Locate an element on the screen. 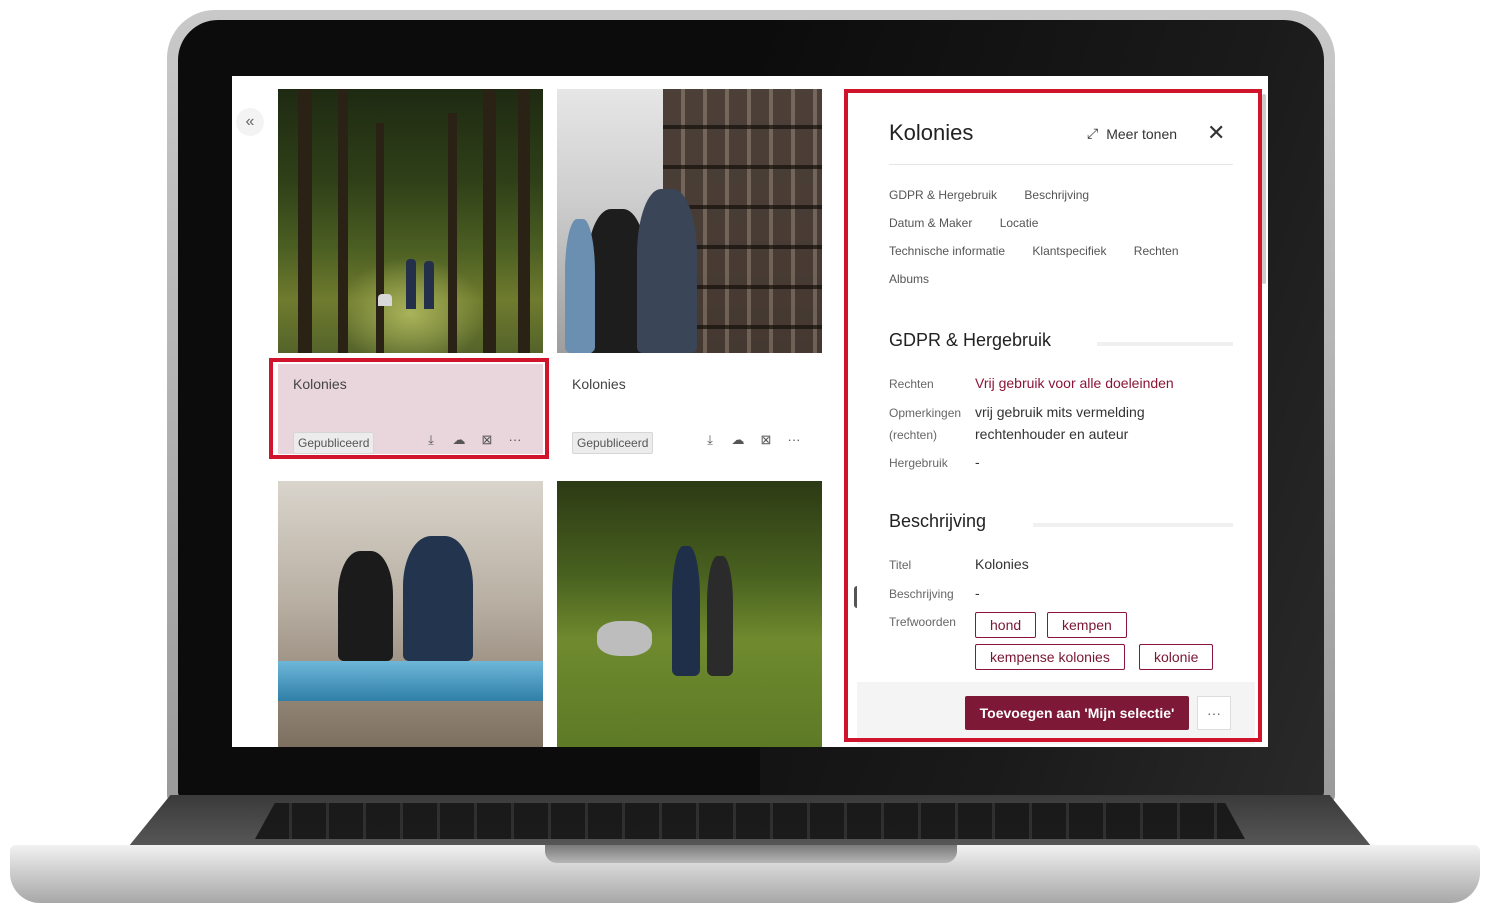 The height and width of the screenshot is (906, 1485). double-chevron-left-icon: « is located at coordinates (250, 121).